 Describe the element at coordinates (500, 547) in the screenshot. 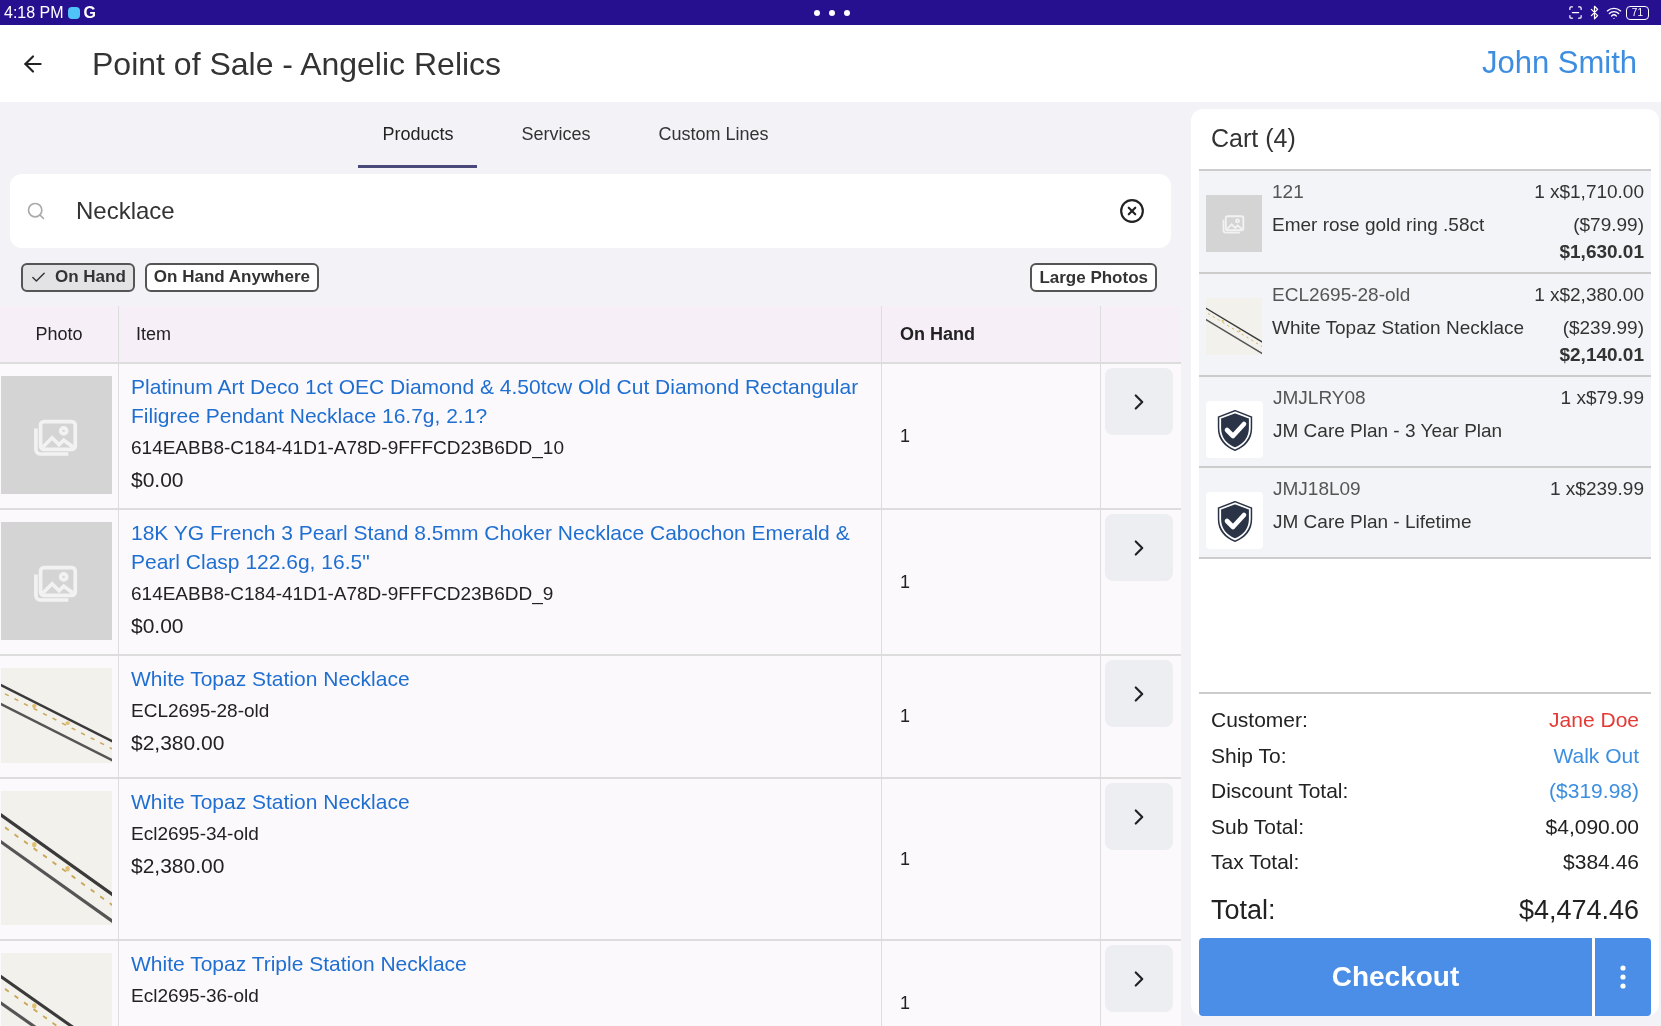

I see `product-name-link: 18K YG French 3 Pearl Stand 8.5mm Choker Necklace Cabochon Emerald & Pearl Clasp 122.6g, 16.5"` at that location.